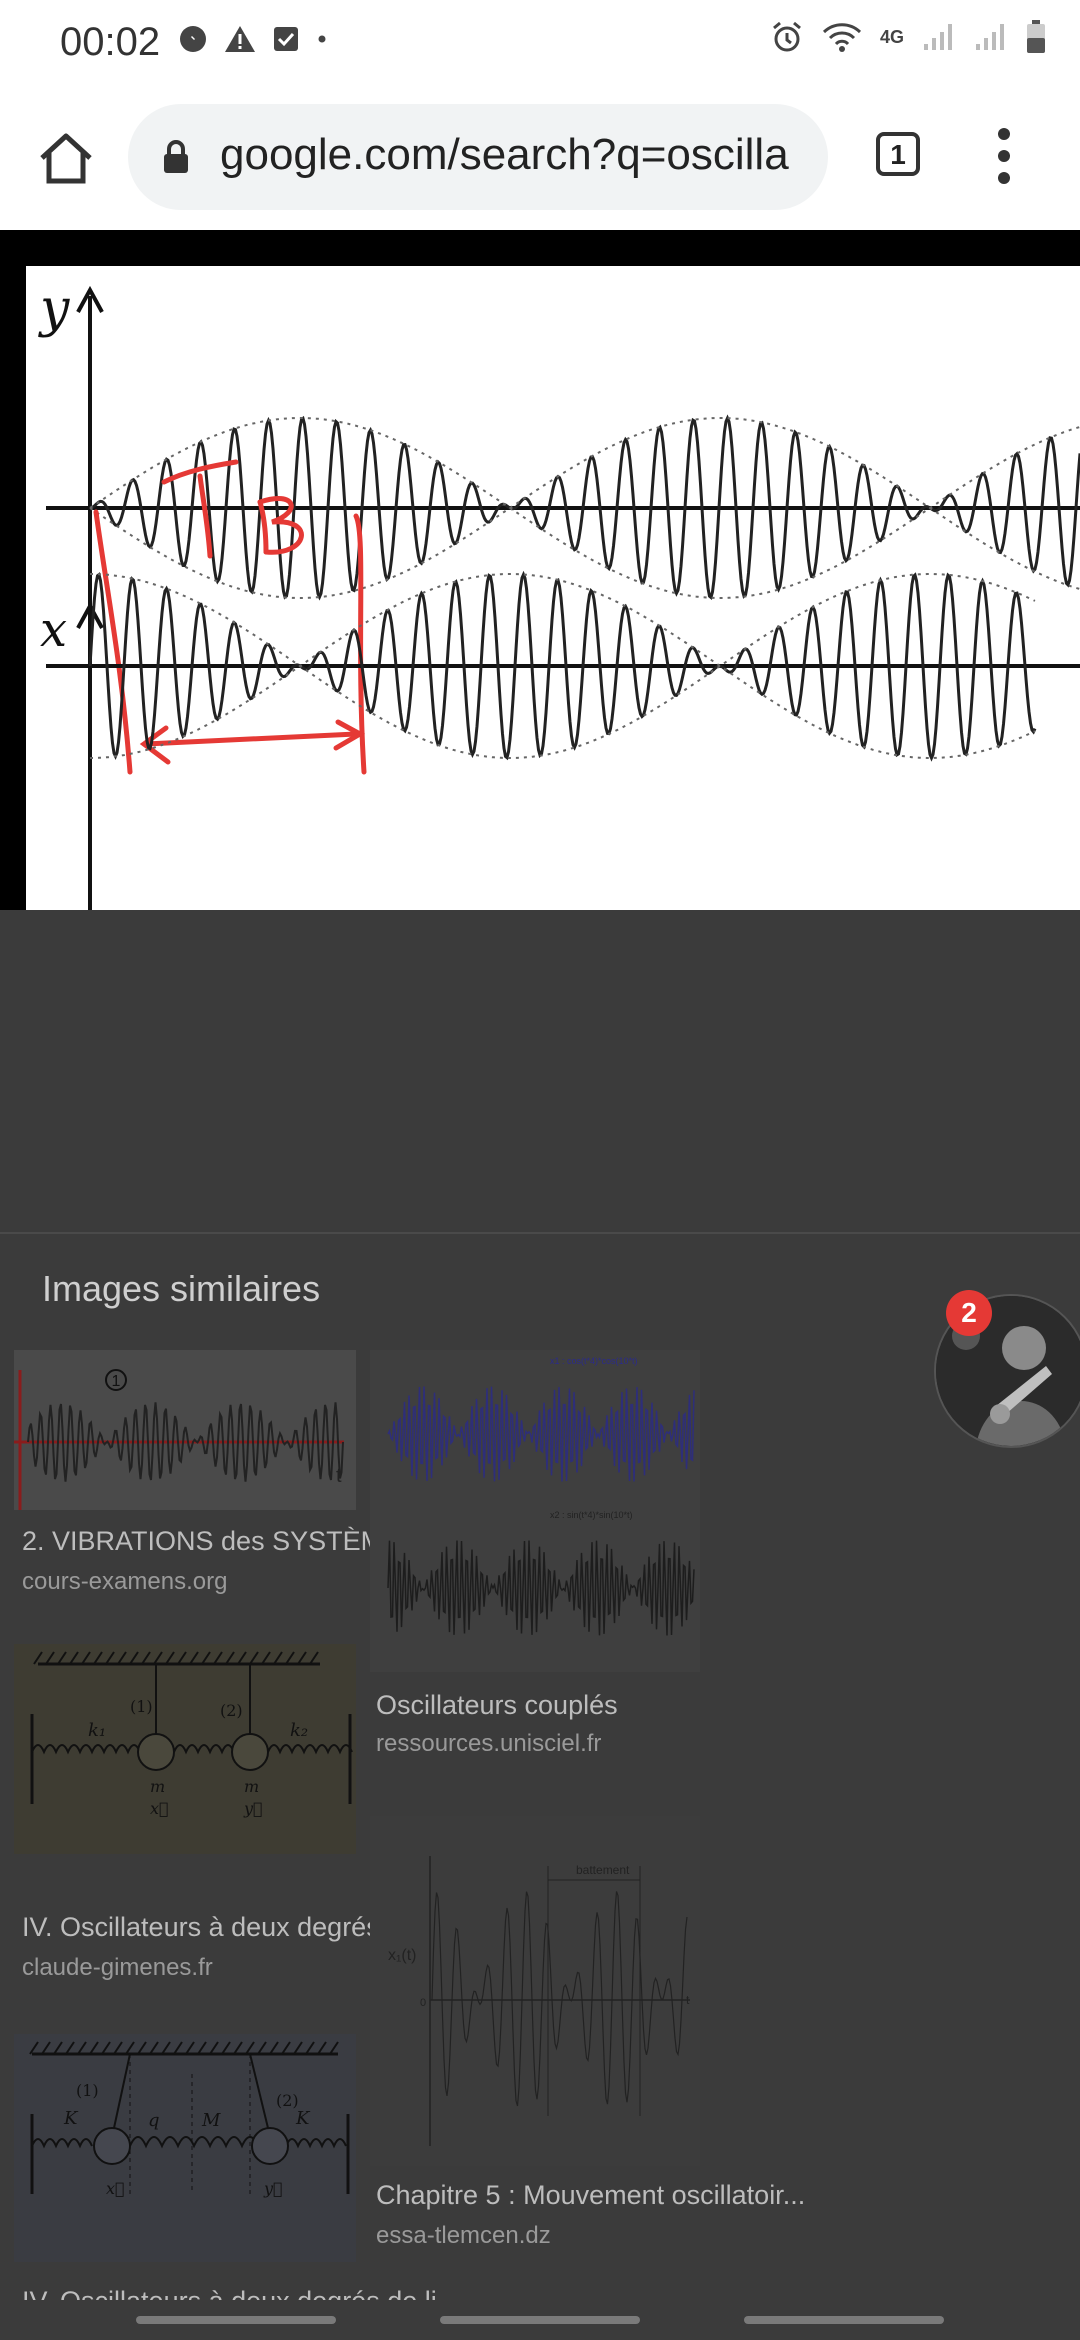  I want to click on thumb3-n2: (2), so click(231, 1710).